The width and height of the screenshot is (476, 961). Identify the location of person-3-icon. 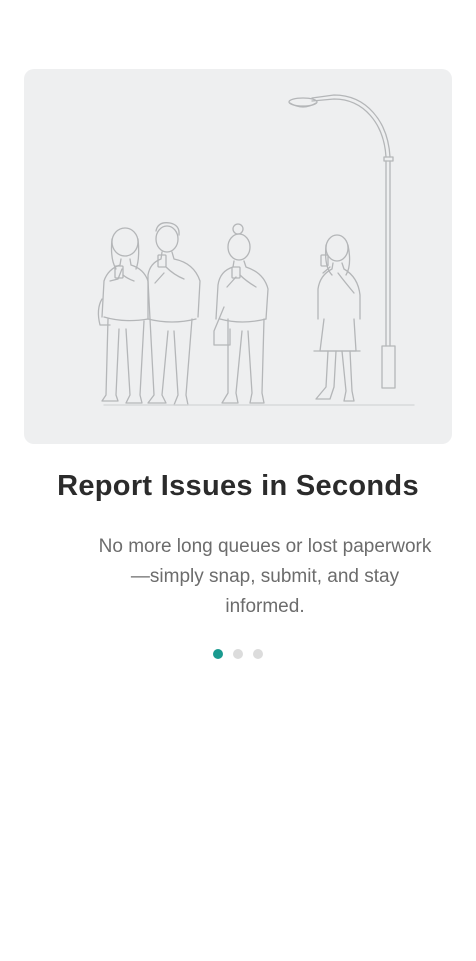
(241, 313).